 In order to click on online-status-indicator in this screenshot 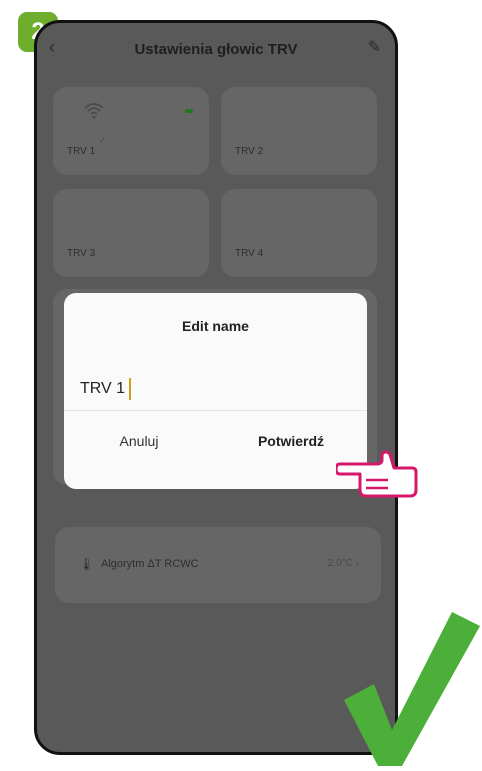, I will do `click(189, 111)`.